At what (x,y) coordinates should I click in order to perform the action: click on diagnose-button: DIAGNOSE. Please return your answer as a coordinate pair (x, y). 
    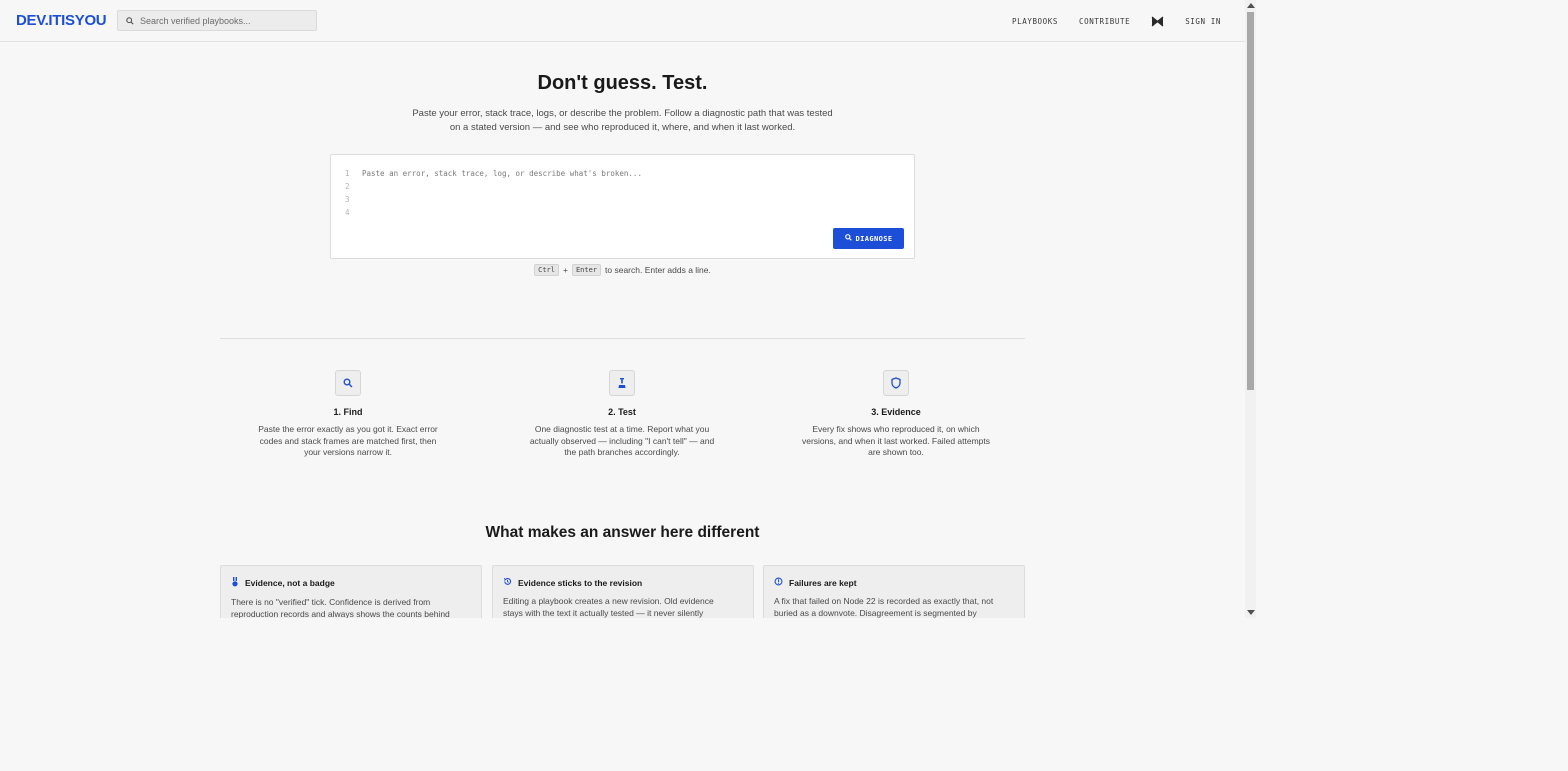
    Looking at the image, I should click on (868, 238).